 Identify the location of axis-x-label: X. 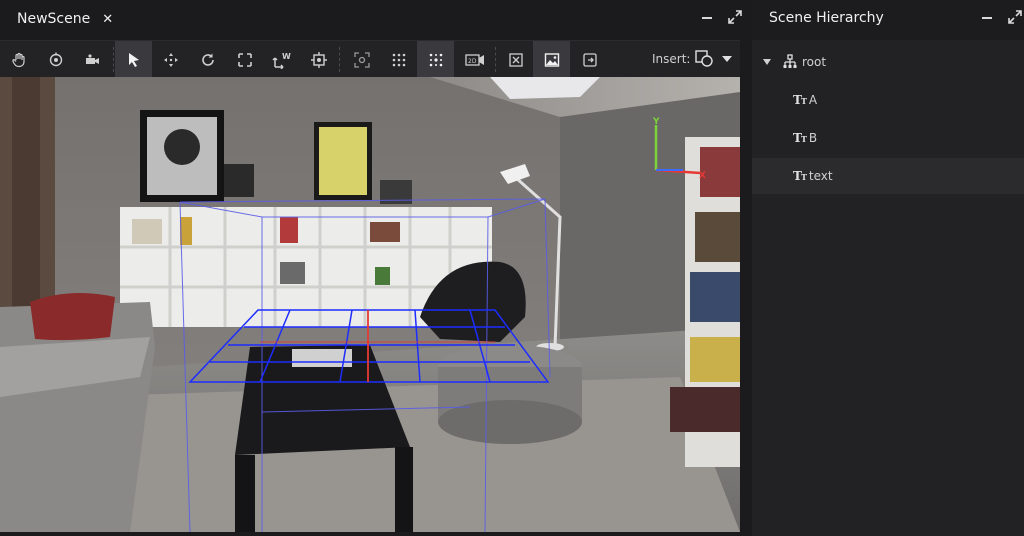
(702, 176).